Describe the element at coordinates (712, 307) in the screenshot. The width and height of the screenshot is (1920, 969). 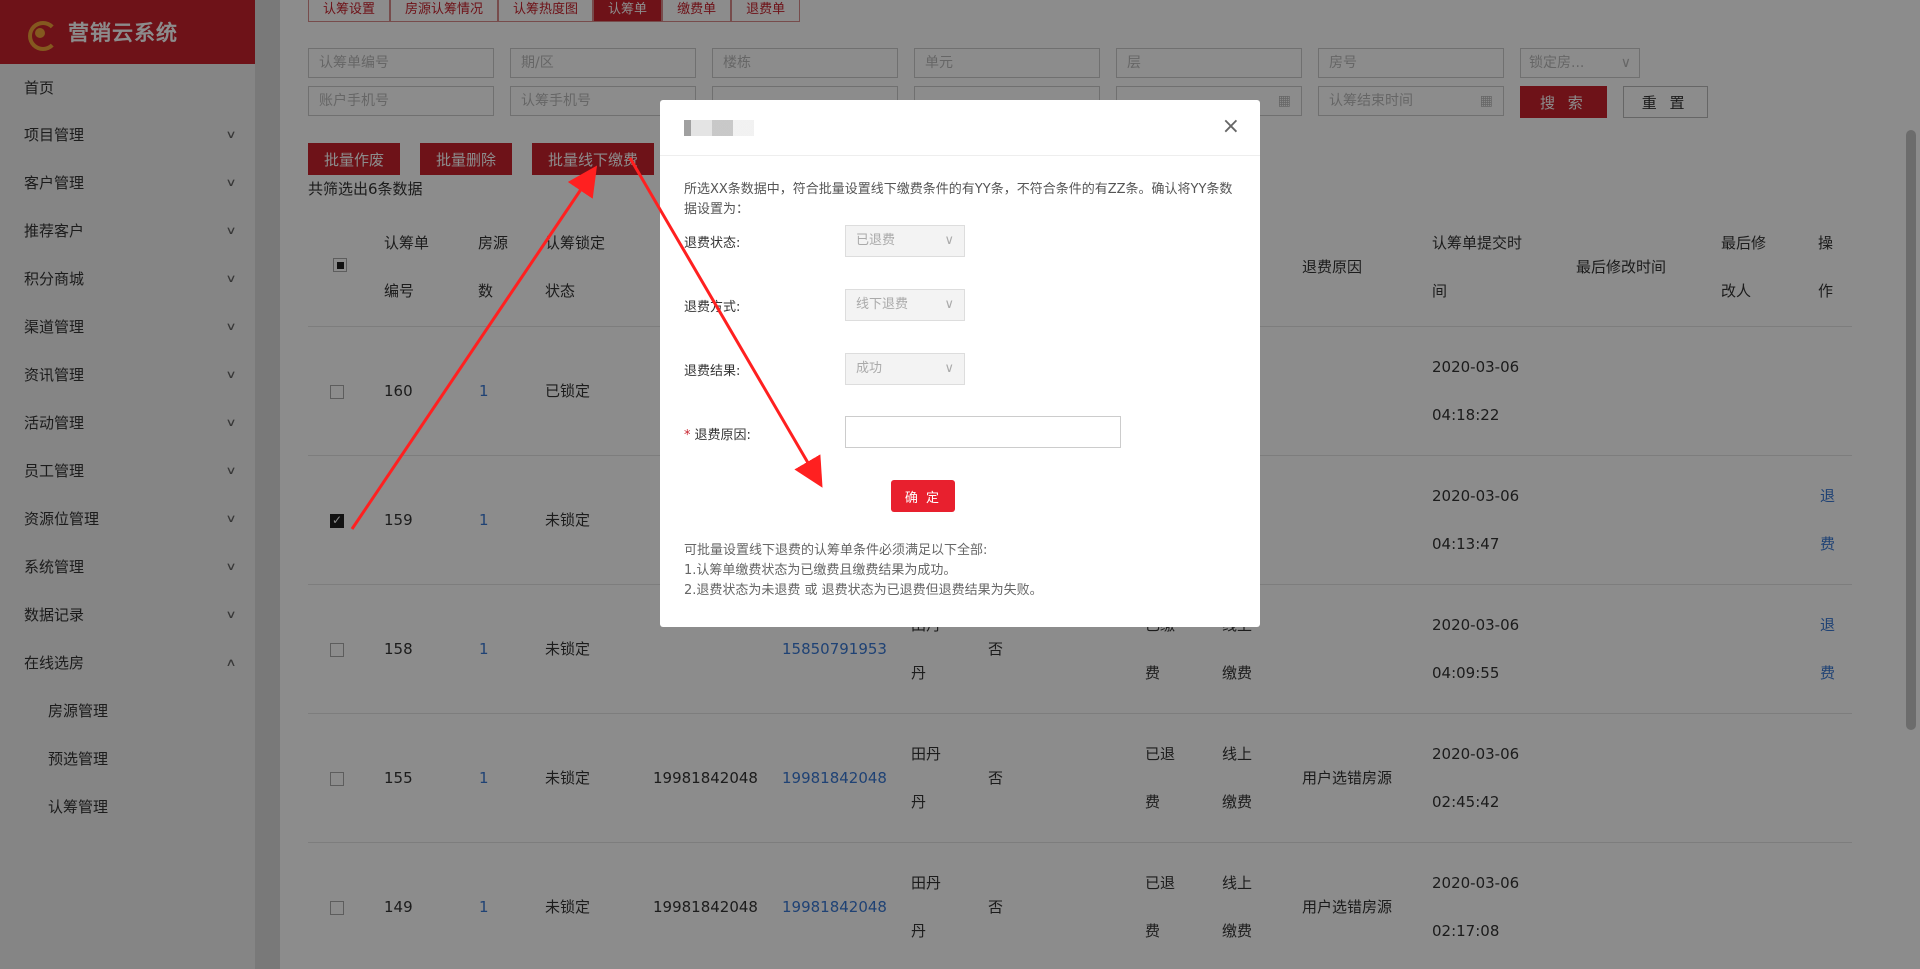
I see `refund-method-label: 退费方式:` at that location.